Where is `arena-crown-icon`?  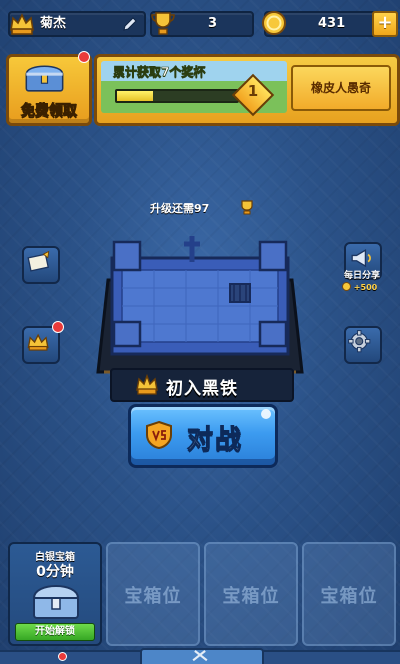 arena-crown-icon is located at coordinates (147, 384).